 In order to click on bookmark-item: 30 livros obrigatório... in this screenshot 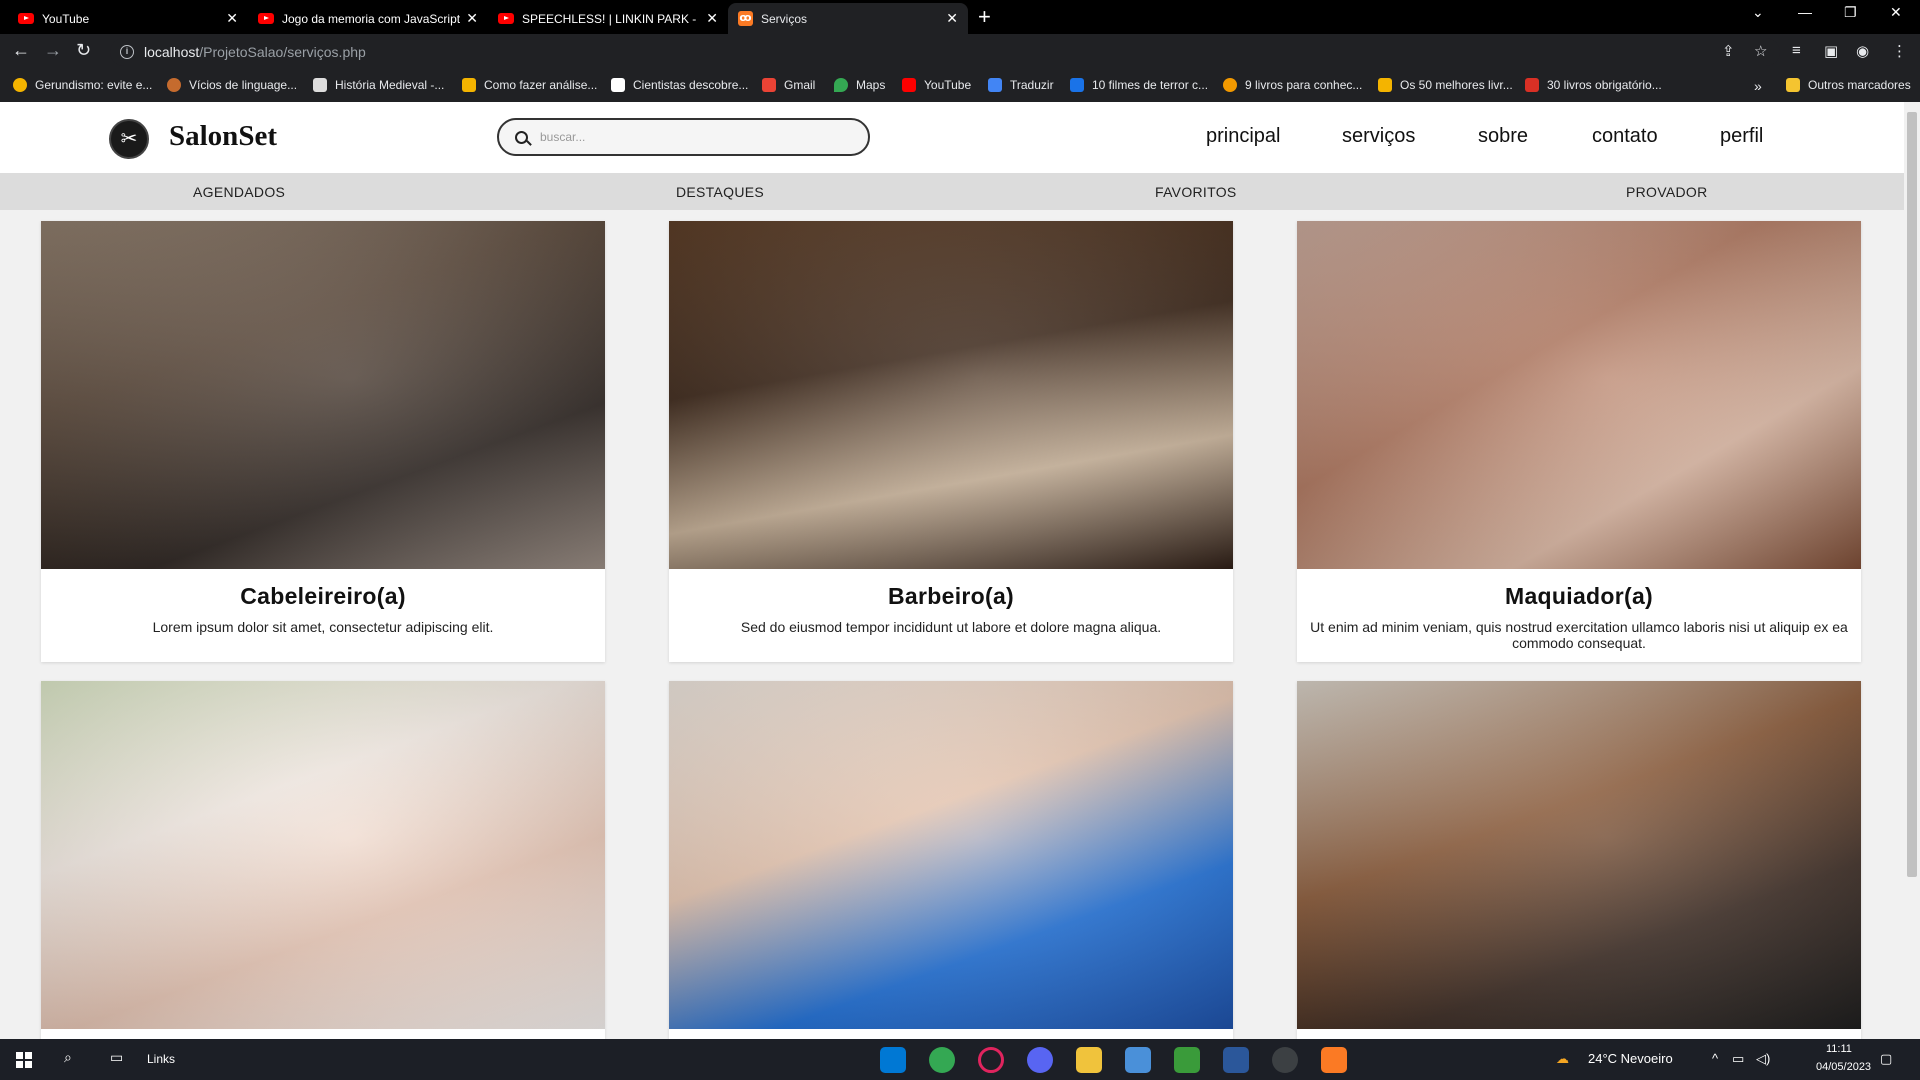, I will do `click(1593, 85)`.